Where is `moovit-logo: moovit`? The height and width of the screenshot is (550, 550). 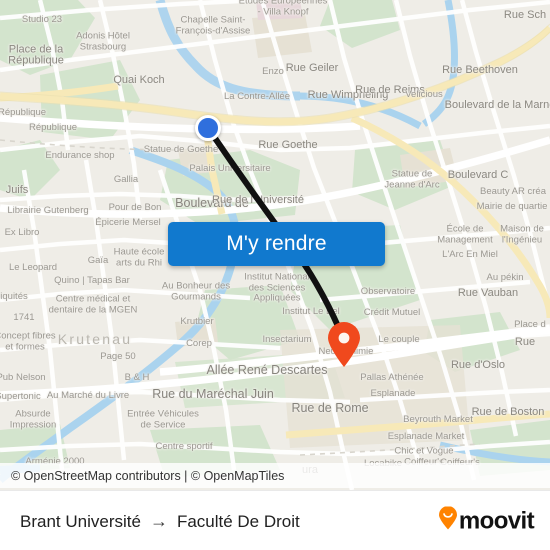 moovit-logo: moovit is located at coordinates (486, 521).